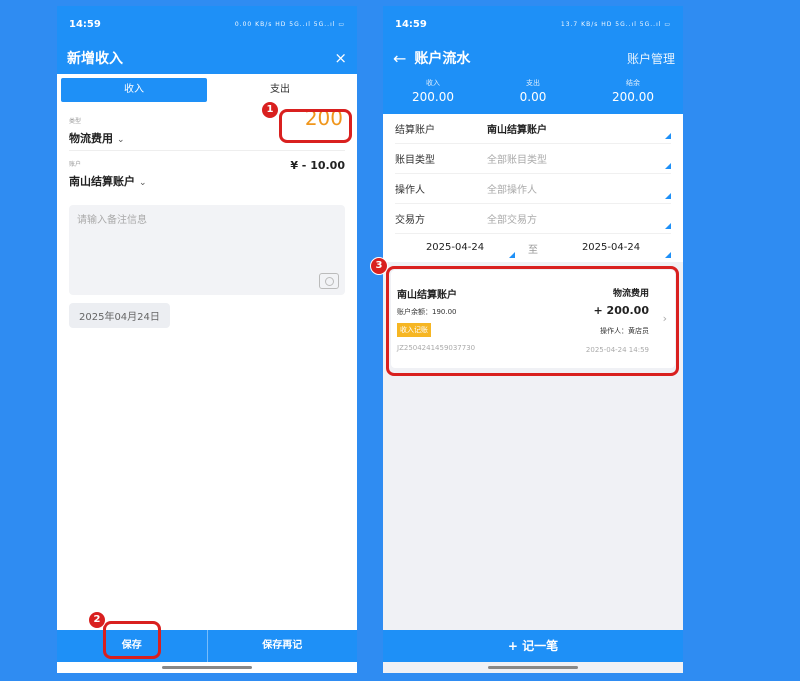 The image size is (800, 681). I want to click on status-bar: 14:59 13.7 KB/s HD 5G..ıl 5G..ıl ▭, so click(533, 24).